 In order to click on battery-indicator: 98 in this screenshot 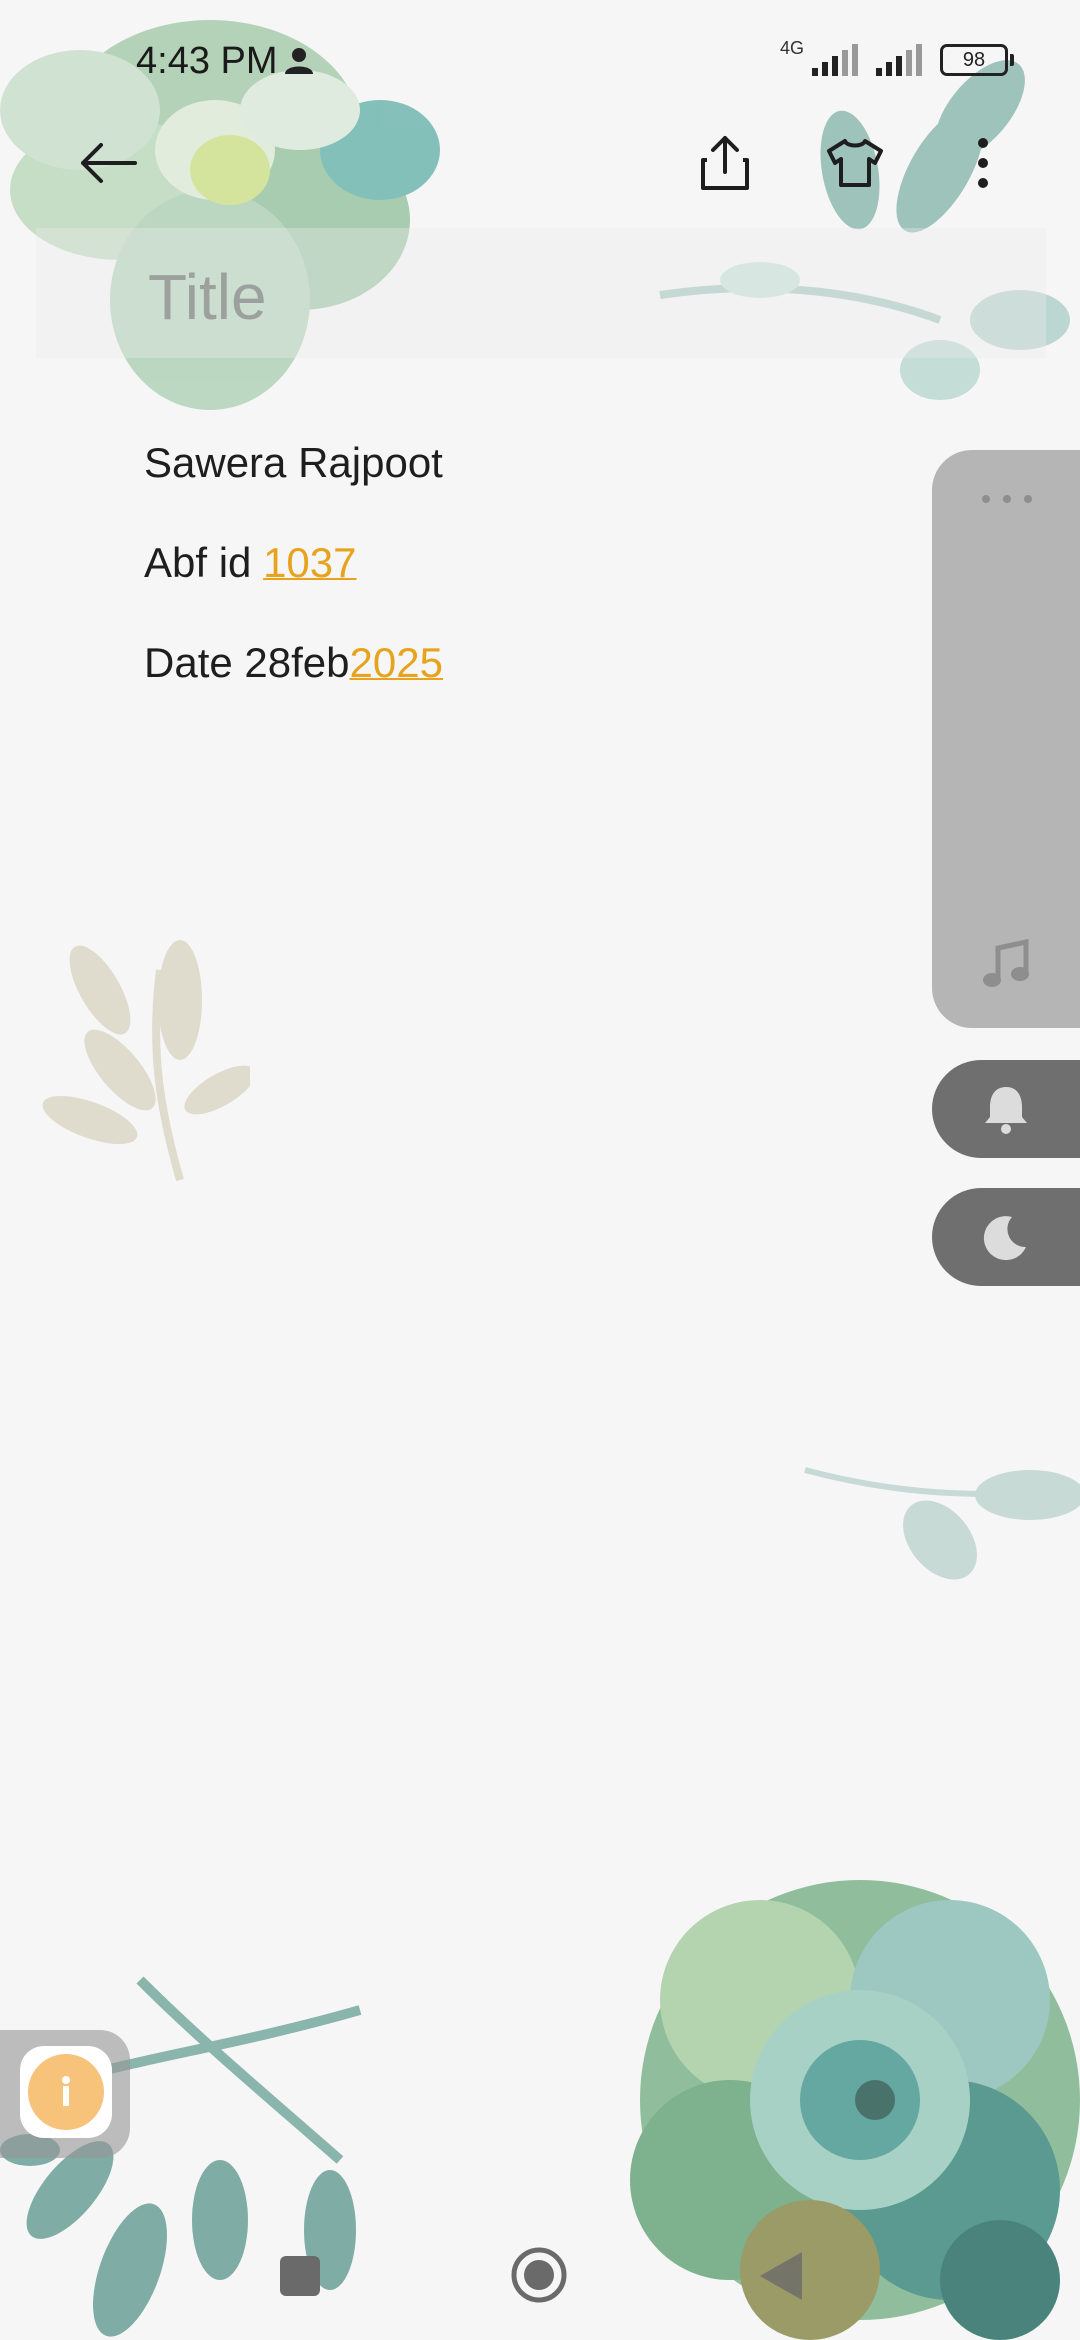, I will do `click(977, 60)`.